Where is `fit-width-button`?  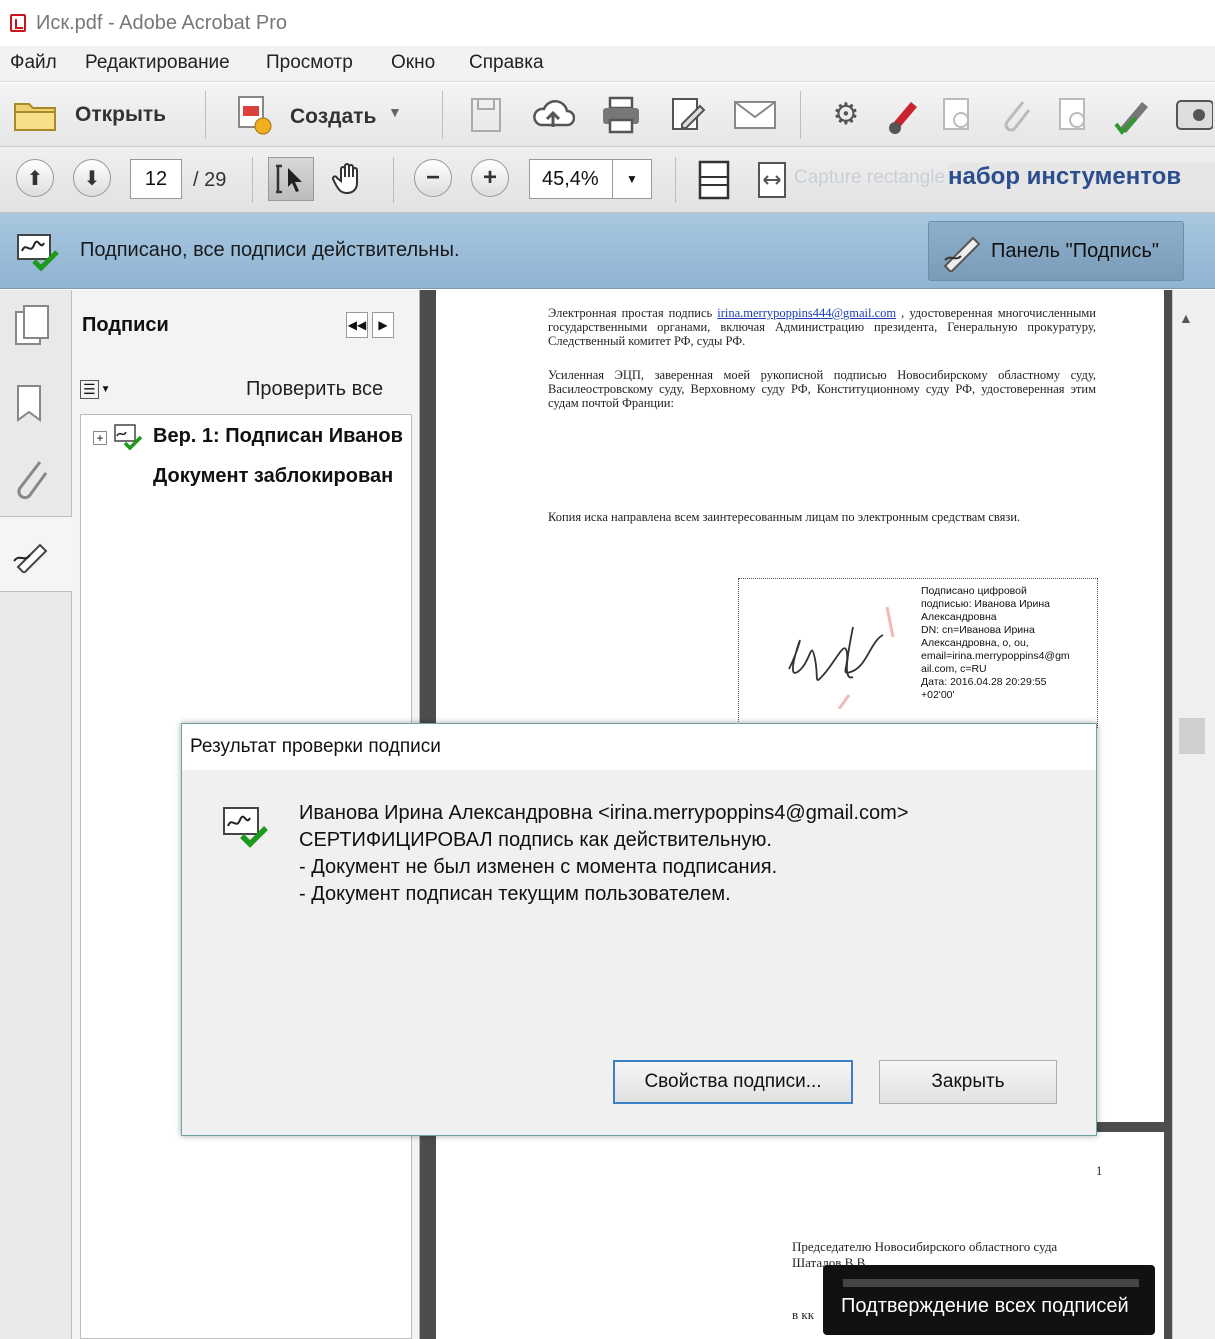 fit-width-button is located at coordinates (772, 180).